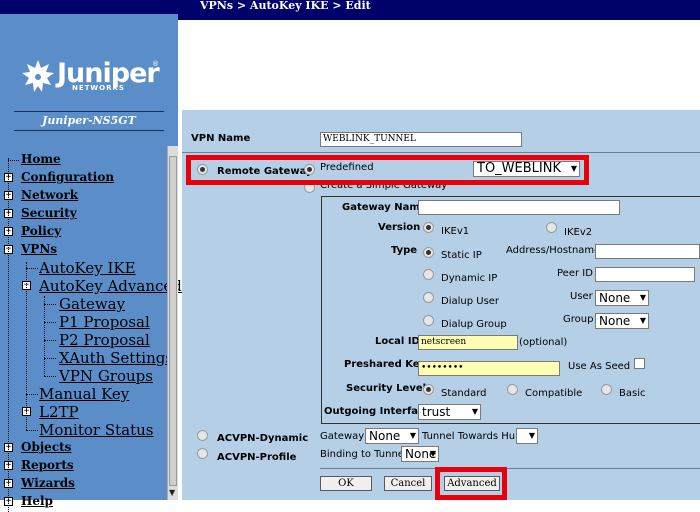 The image size is (700, 512). Describe the element at coordinates (202, 435) in the screenshot. I see `acvpn-dynamic-radio` at that location.